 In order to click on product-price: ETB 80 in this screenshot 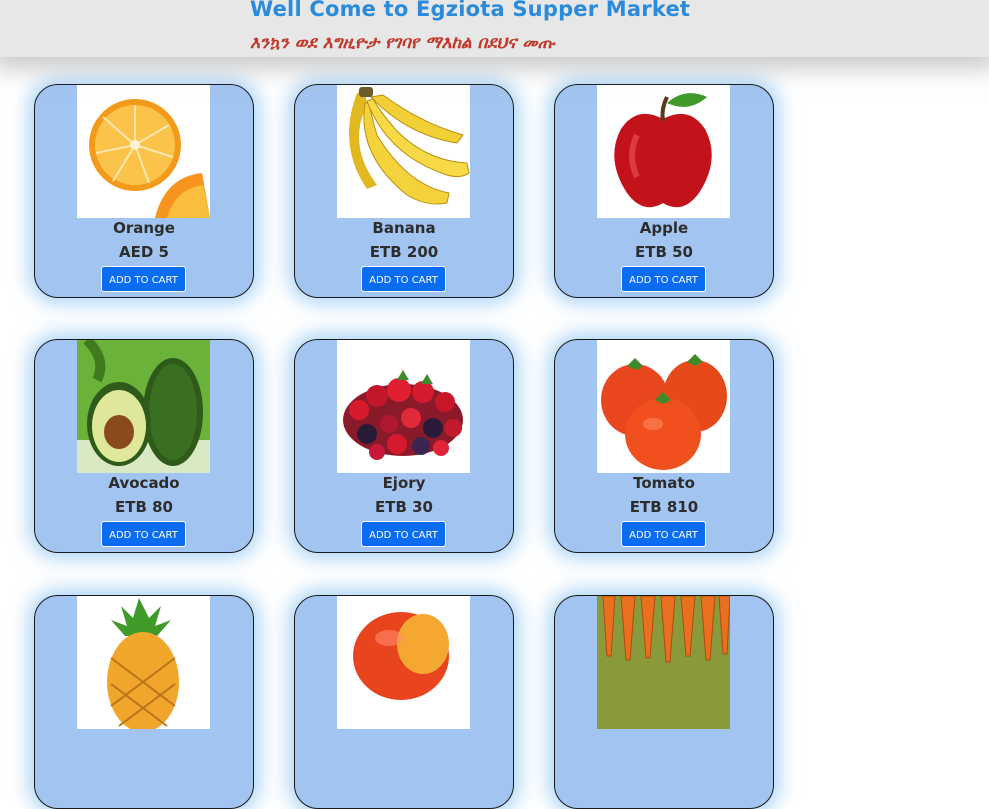, I will do `click(143, 507)`.